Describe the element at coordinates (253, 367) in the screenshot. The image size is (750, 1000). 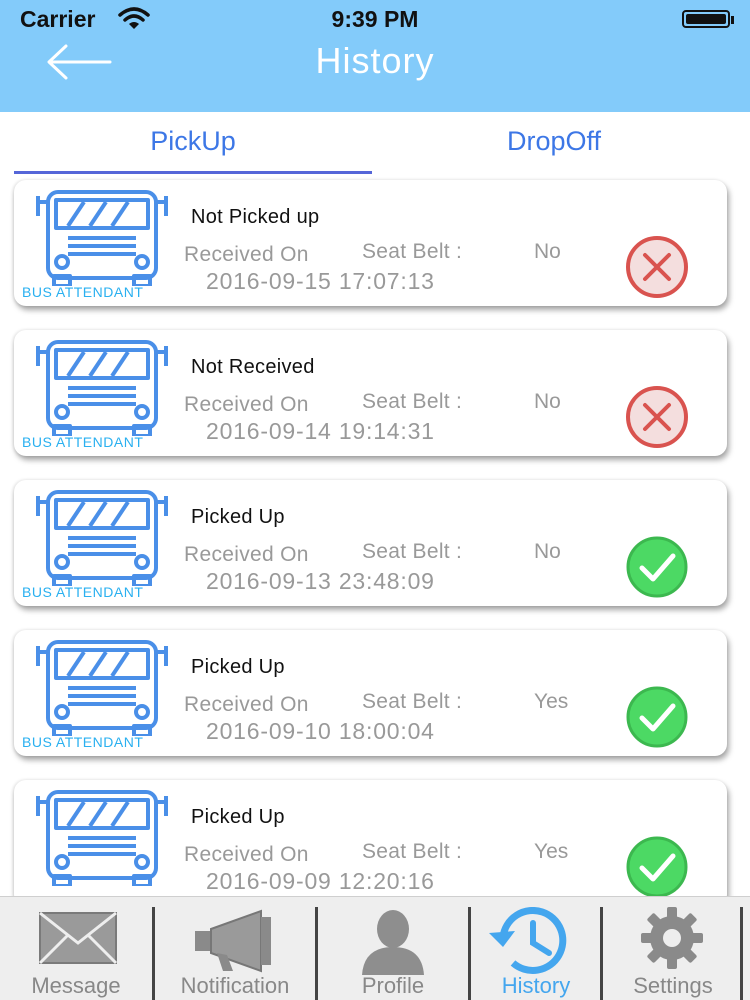
I see `pickup-status: Not Received` at that location.